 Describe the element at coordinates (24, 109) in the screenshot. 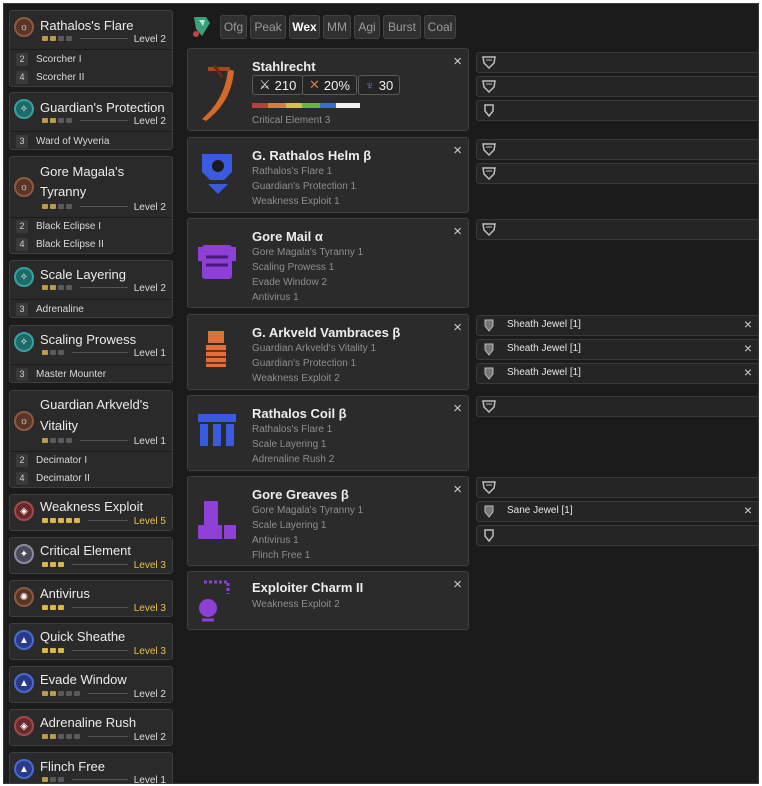

I see `guardian-skill-icon: ✧` at that location.